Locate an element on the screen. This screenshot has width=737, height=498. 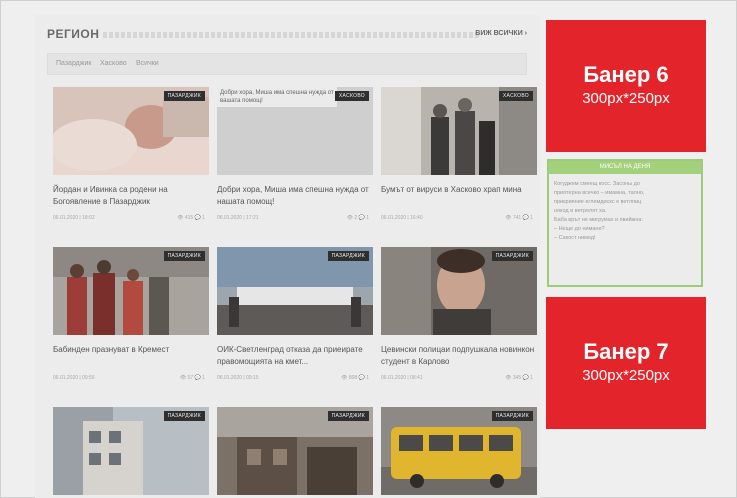
news-stats: 👁 808 💬 1 is located at coordinates (355, 378).